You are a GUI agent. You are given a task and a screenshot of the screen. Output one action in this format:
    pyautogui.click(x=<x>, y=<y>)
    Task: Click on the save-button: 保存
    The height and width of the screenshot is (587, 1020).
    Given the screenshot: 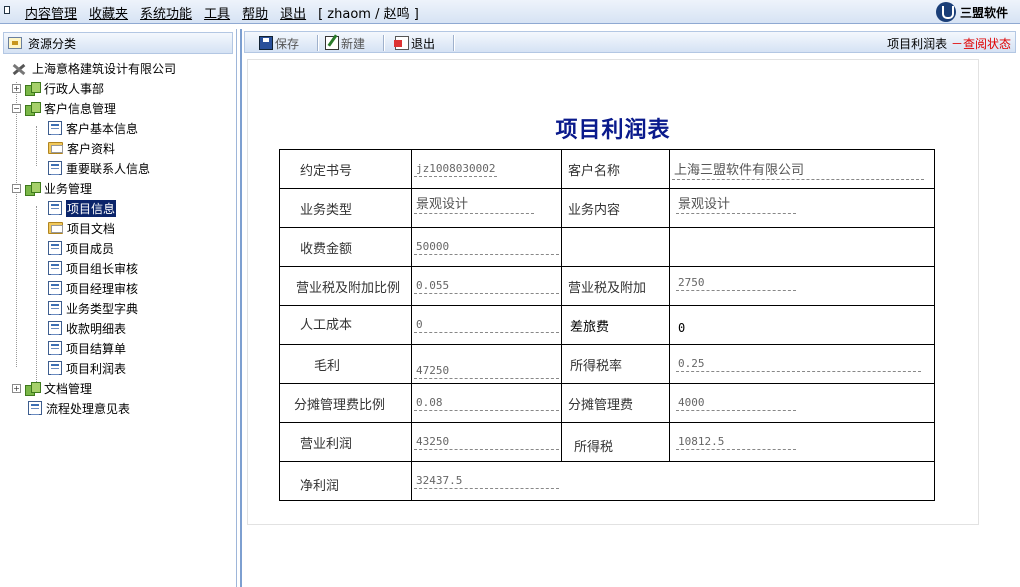 What is the action you would take?
    pyautogui.click(x=279, y=43)
    